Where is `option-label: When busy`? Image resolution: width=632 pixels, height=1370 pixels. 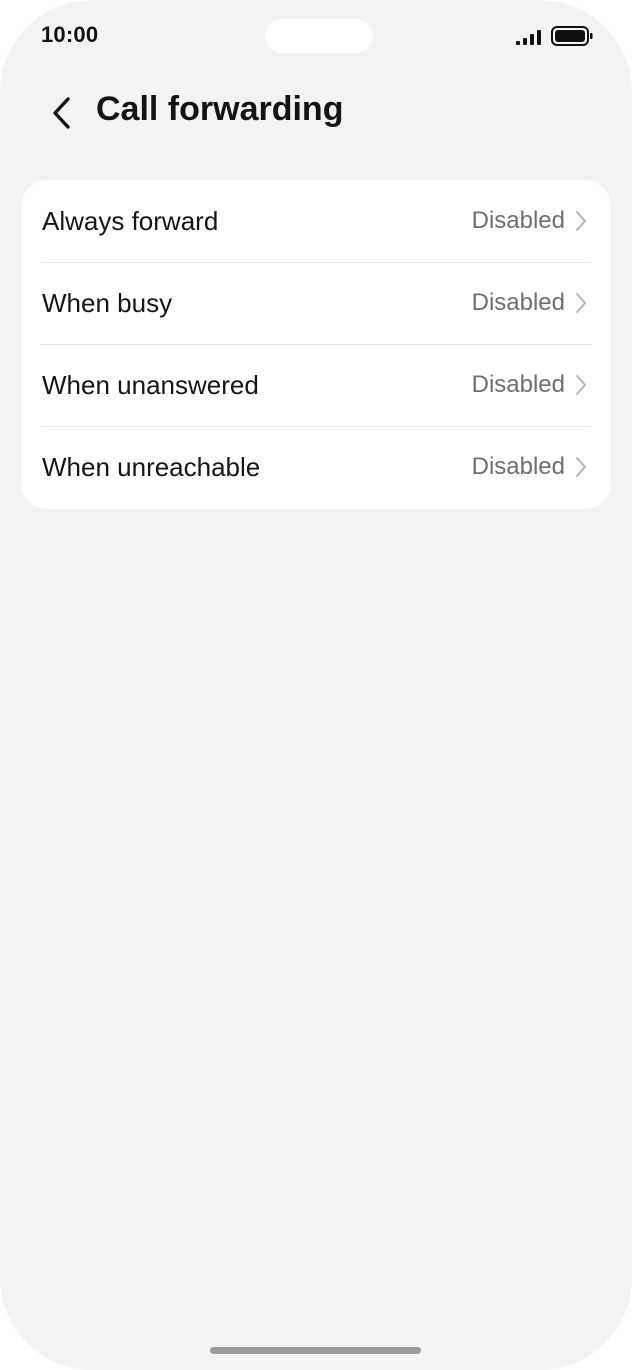
option-label: When busy is located at coordinates (107, 302).